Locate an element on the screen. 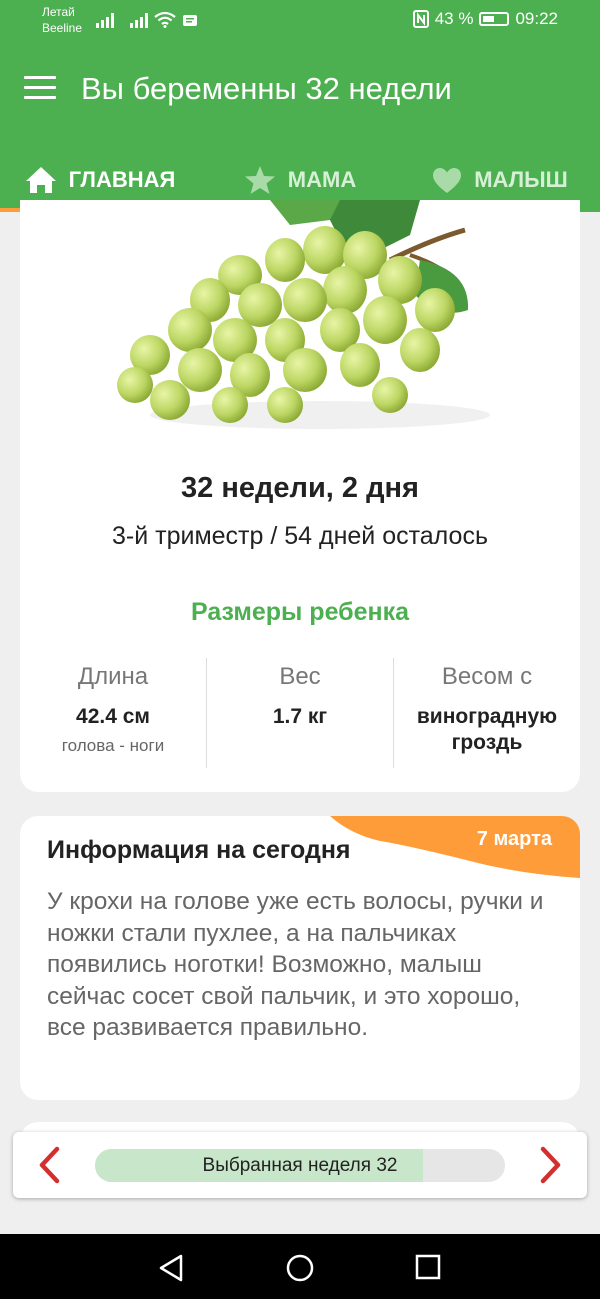  wifi-icon is located at coordinates (165, 19).